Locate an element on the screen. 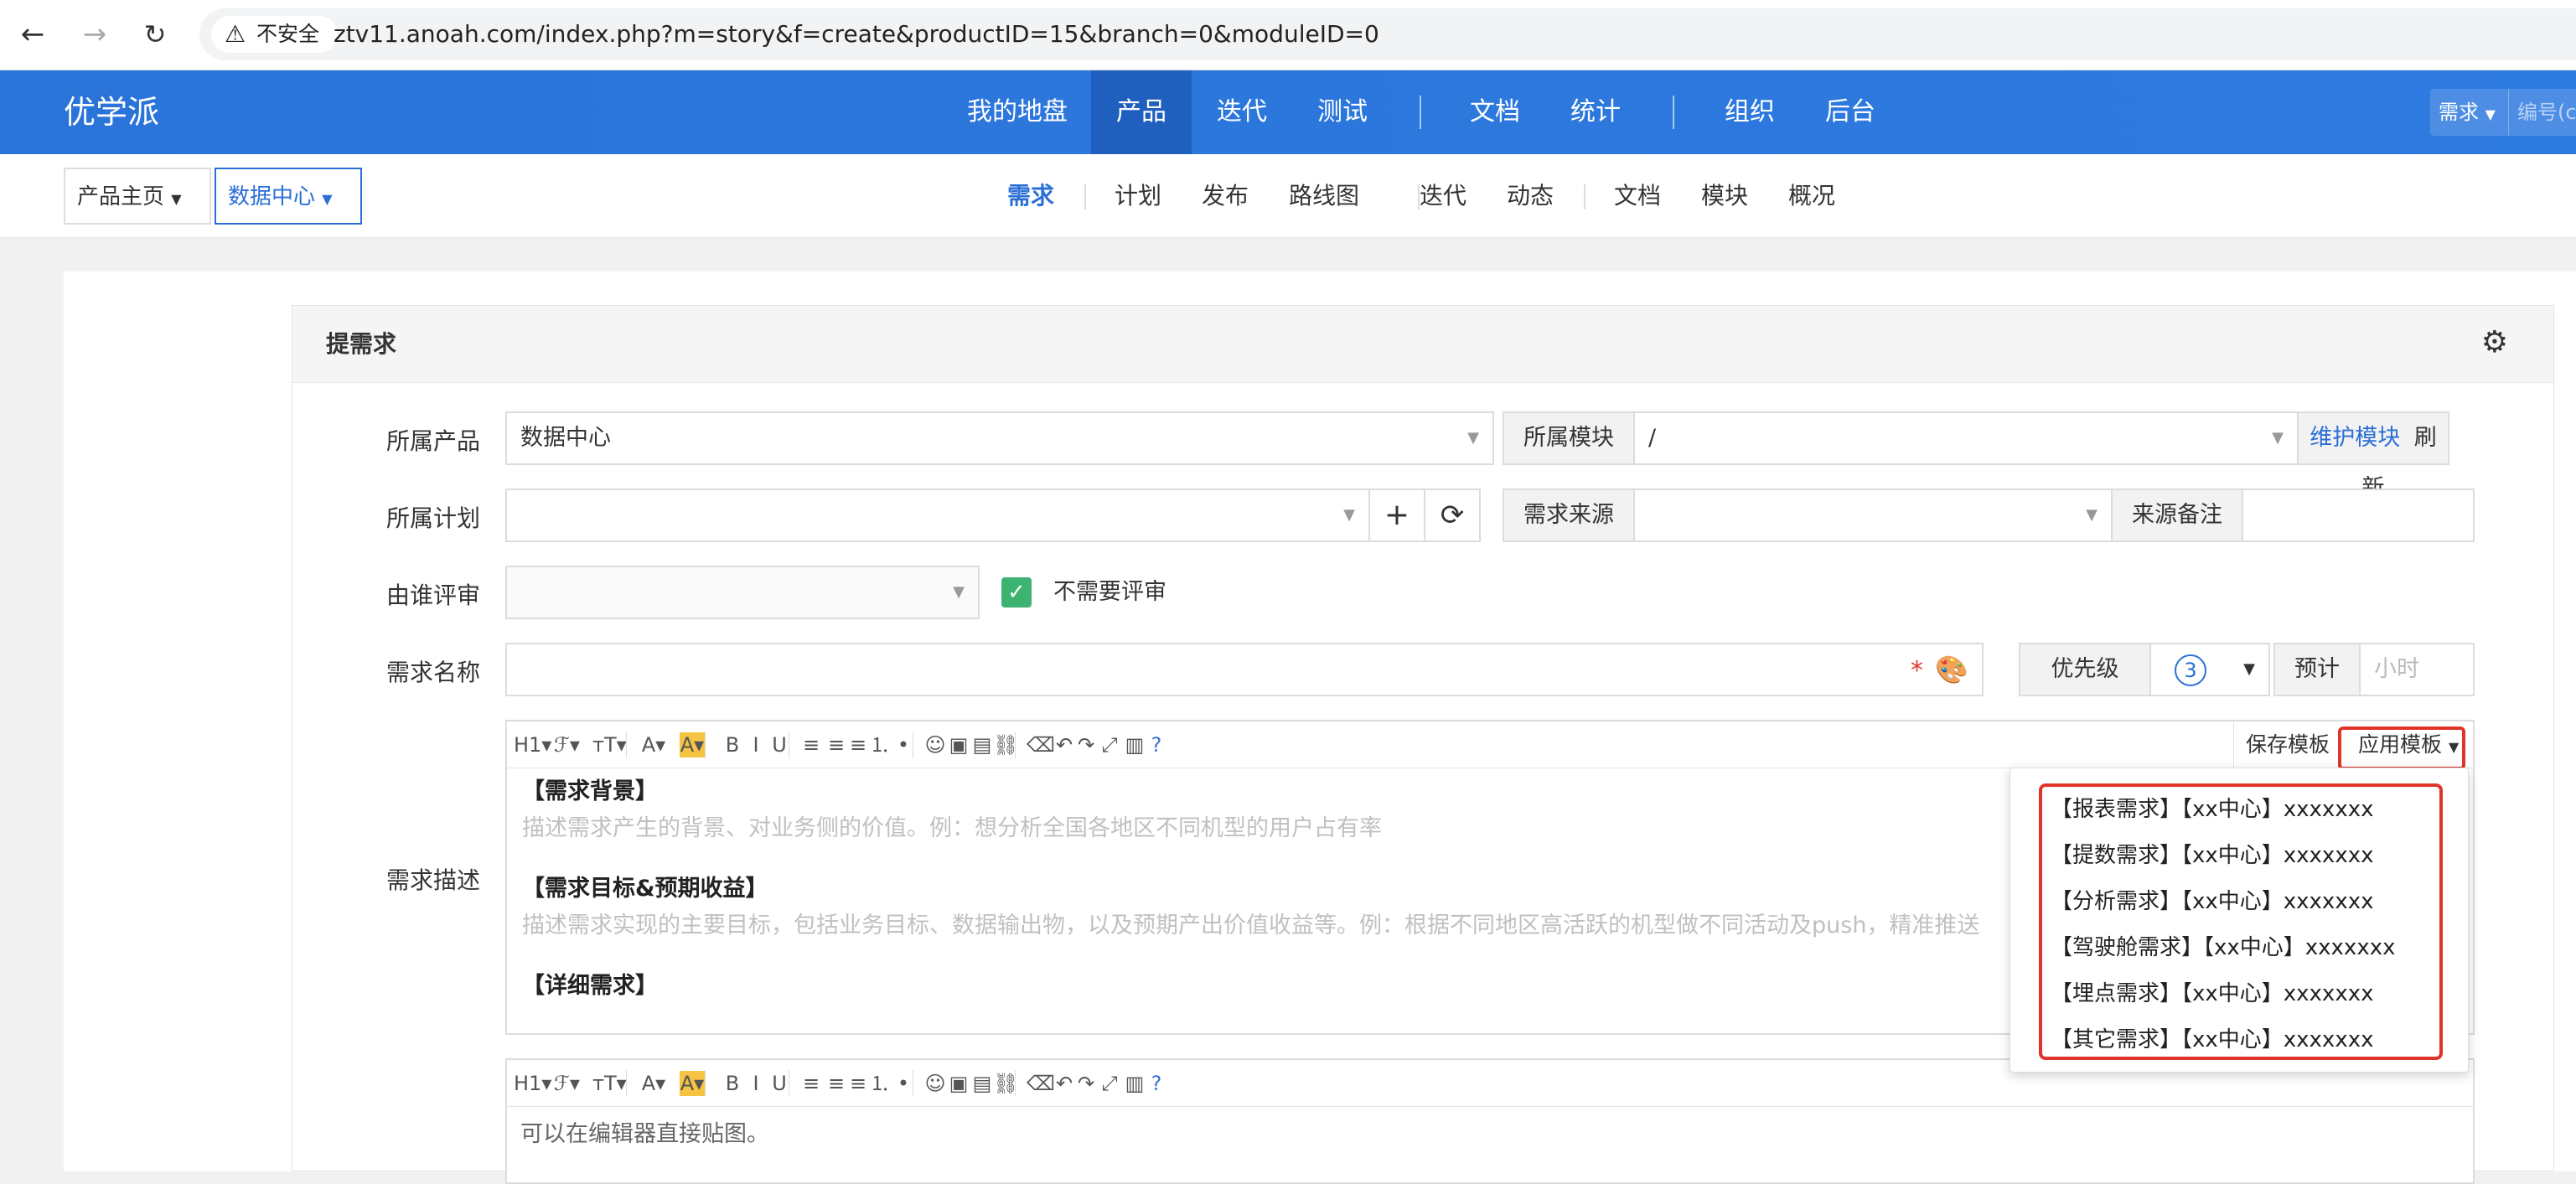 This screenshot has height=1184, width=2576. template-item: 【分析需求】【xx中心】xxxxxxx is located at coordinates (2212, 899).